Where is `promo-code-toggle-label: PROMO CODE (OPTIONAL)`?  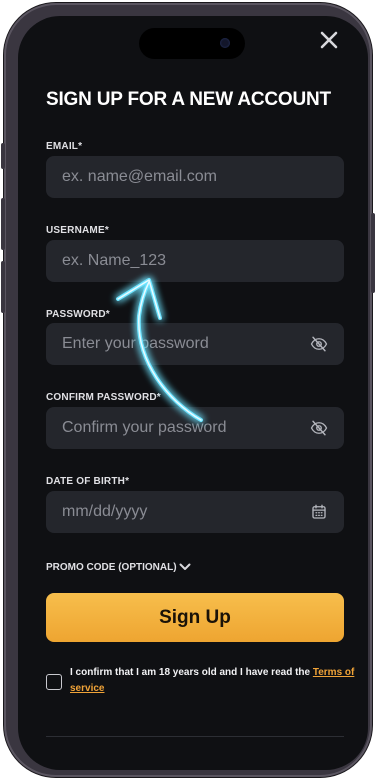 promo-code-toggle-label: PROMO CODE (OPTIONAL) is located at coordinates (111, 567).